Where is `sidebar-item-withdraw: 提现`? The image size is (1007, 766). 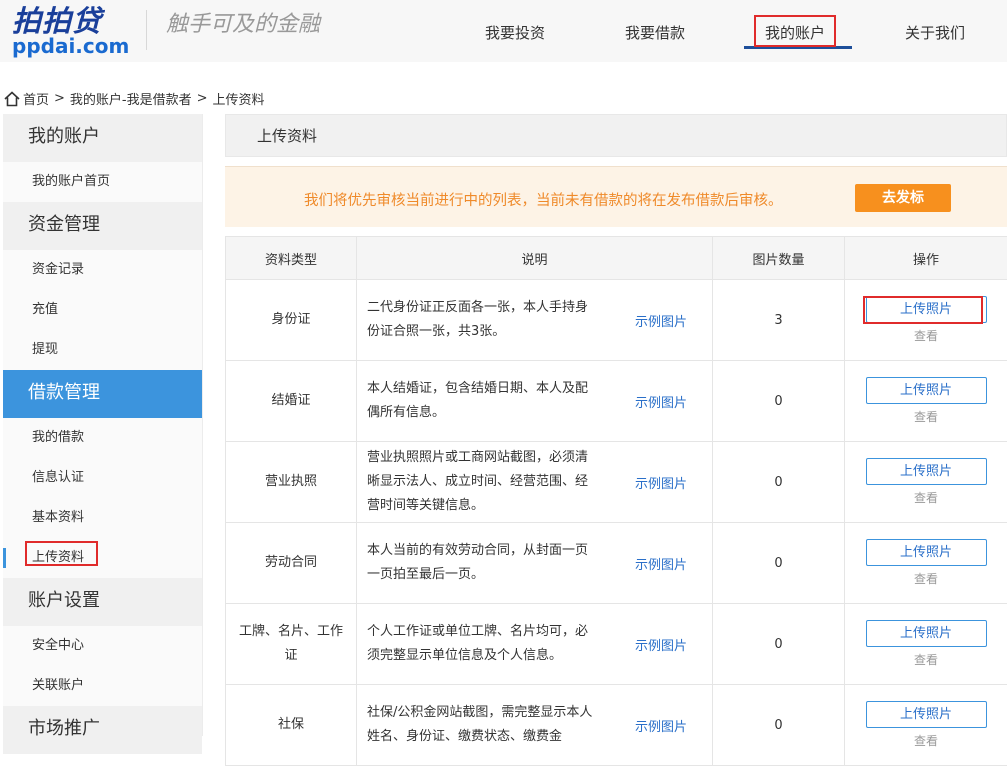
sidebar-item-withdraw: 提现 is located at coordinates (102, 350).